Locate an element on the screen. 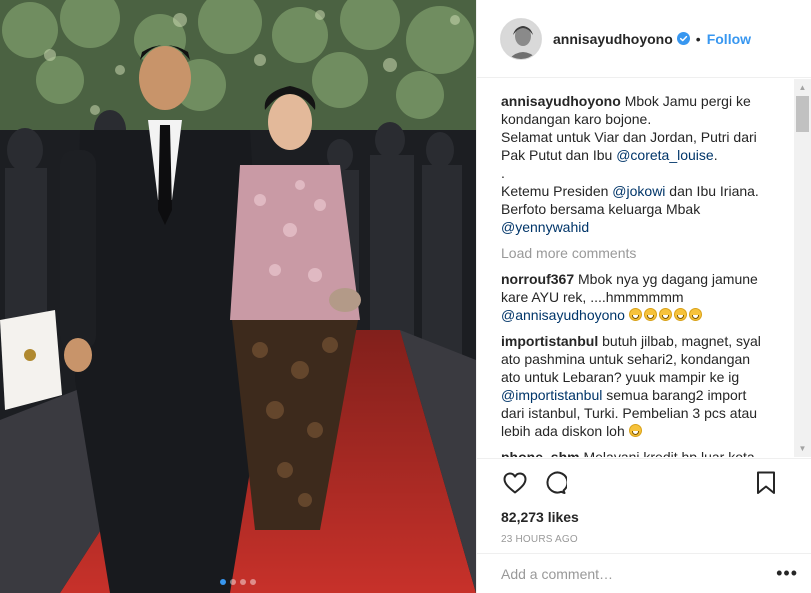 Image resolution: width=811 pixels, height=593 pixels. scroll-up-arrow-icon: ▲ is located at coordinates (802, 87).